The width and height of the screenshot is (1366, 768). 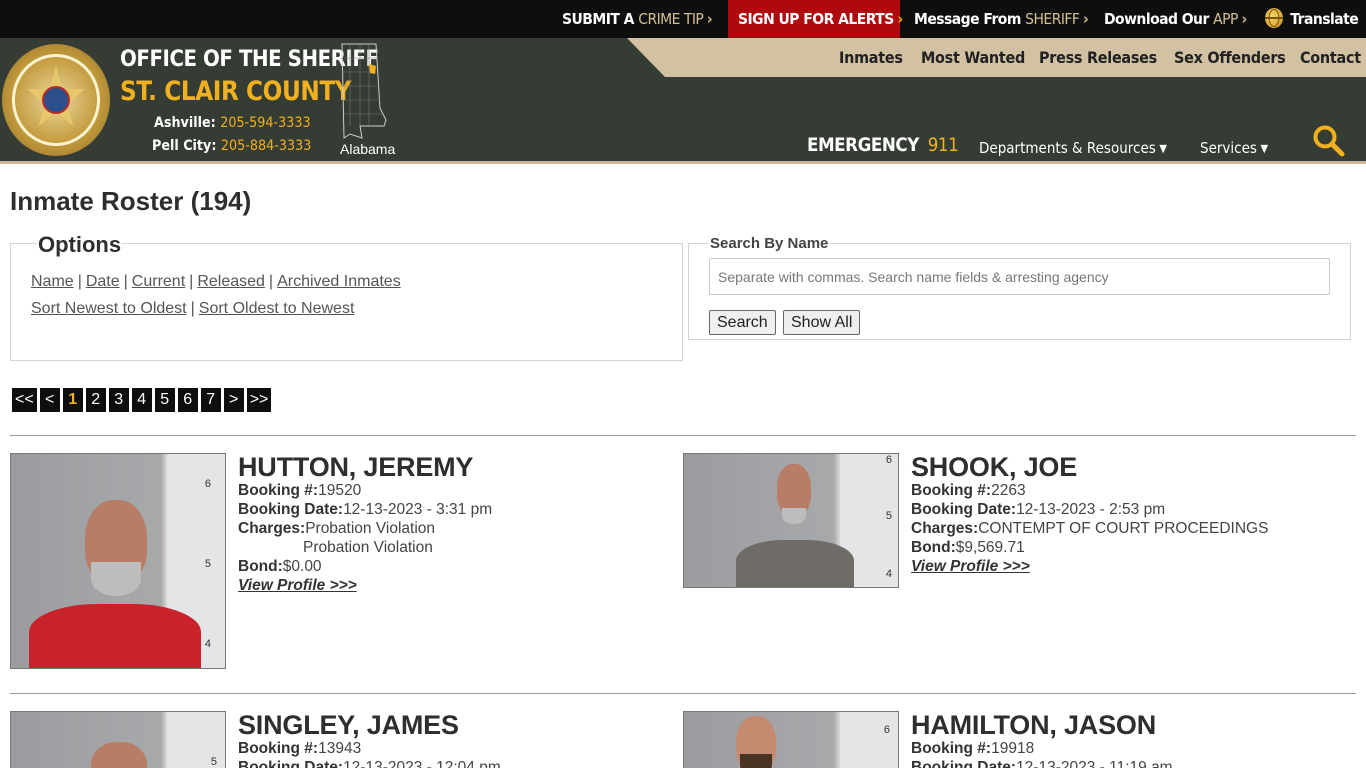 What do you see at coordinates (994, 467) in the screenshot?
I see `inmate-name: SHOOK, JOE` at bounding box center [994, 467].